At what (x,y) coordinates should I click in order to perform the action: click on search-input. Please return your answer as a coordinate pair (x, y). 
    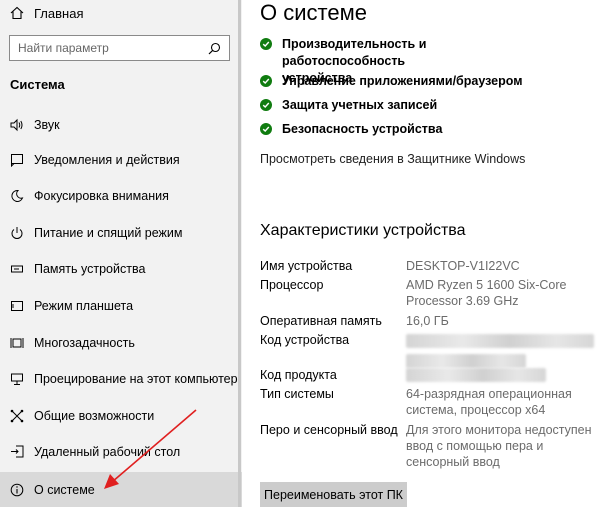
    Looking at the image, I should click on (113, 48).